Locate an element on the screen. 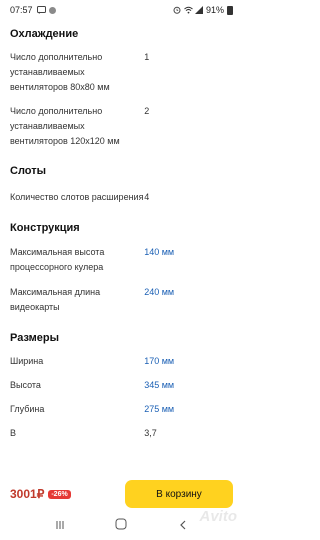 Image resolution: width=320 pixels, height=540 pixels. signal-icon is located at coordinates (198, 10).